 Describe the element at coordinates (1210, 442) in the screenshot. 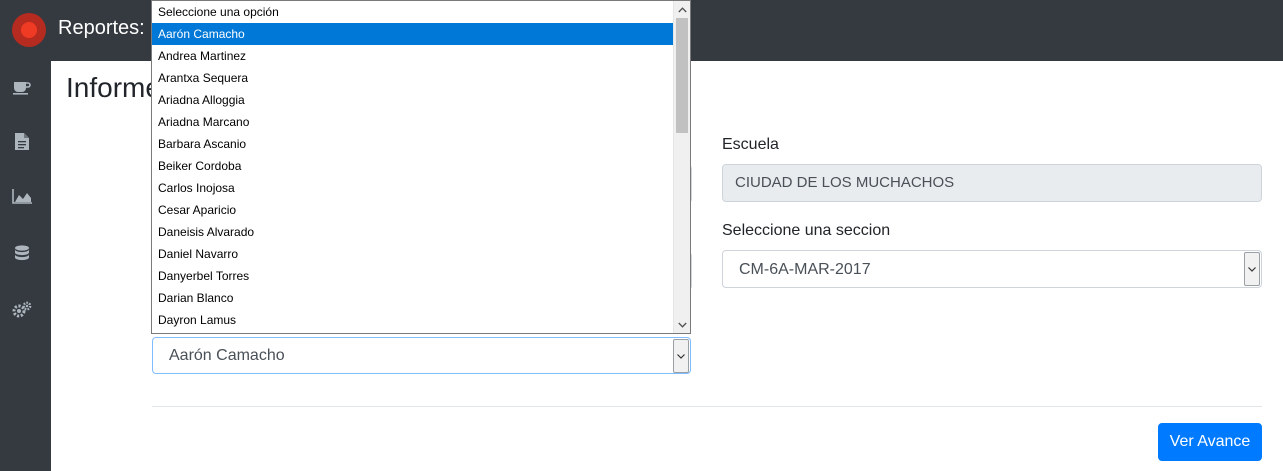

I see `view-progress-button: Ver Avance` at that location.